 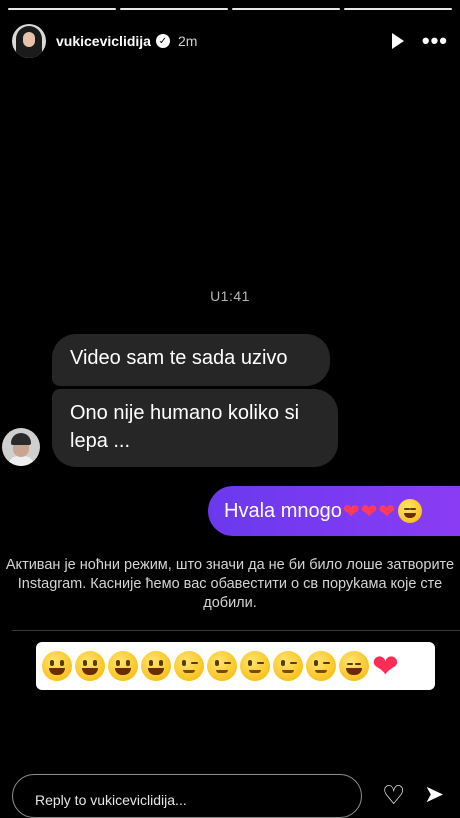 What do you see at coordinates (162, 41) in the screenshot?
I see `verified-badge-icon: ✓` at bounding box center [162, 41].